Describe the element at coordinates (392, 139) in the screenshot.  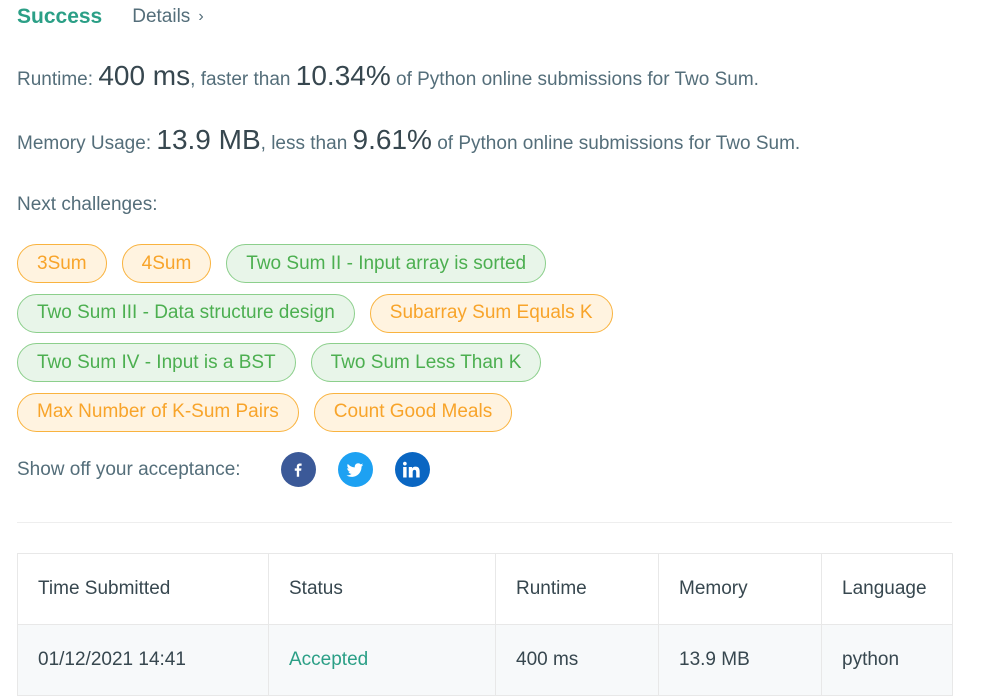
I see `memory-percent: 9.61%` at that location.